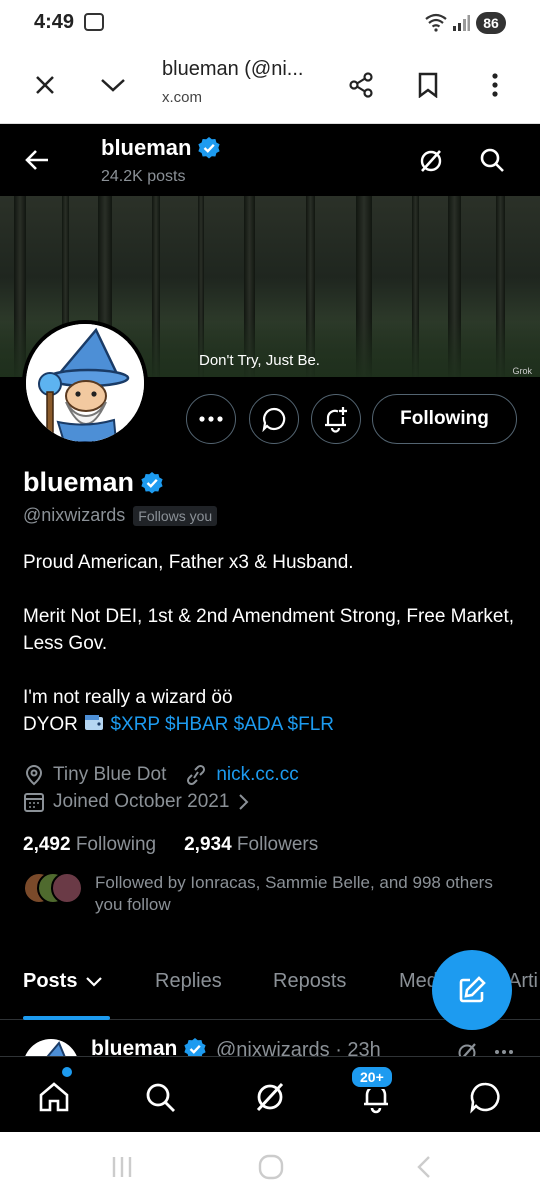 This screenshot has height=1200, width=540. I want to click on header-posts-count: 24.2K posts, so click(143, 176).